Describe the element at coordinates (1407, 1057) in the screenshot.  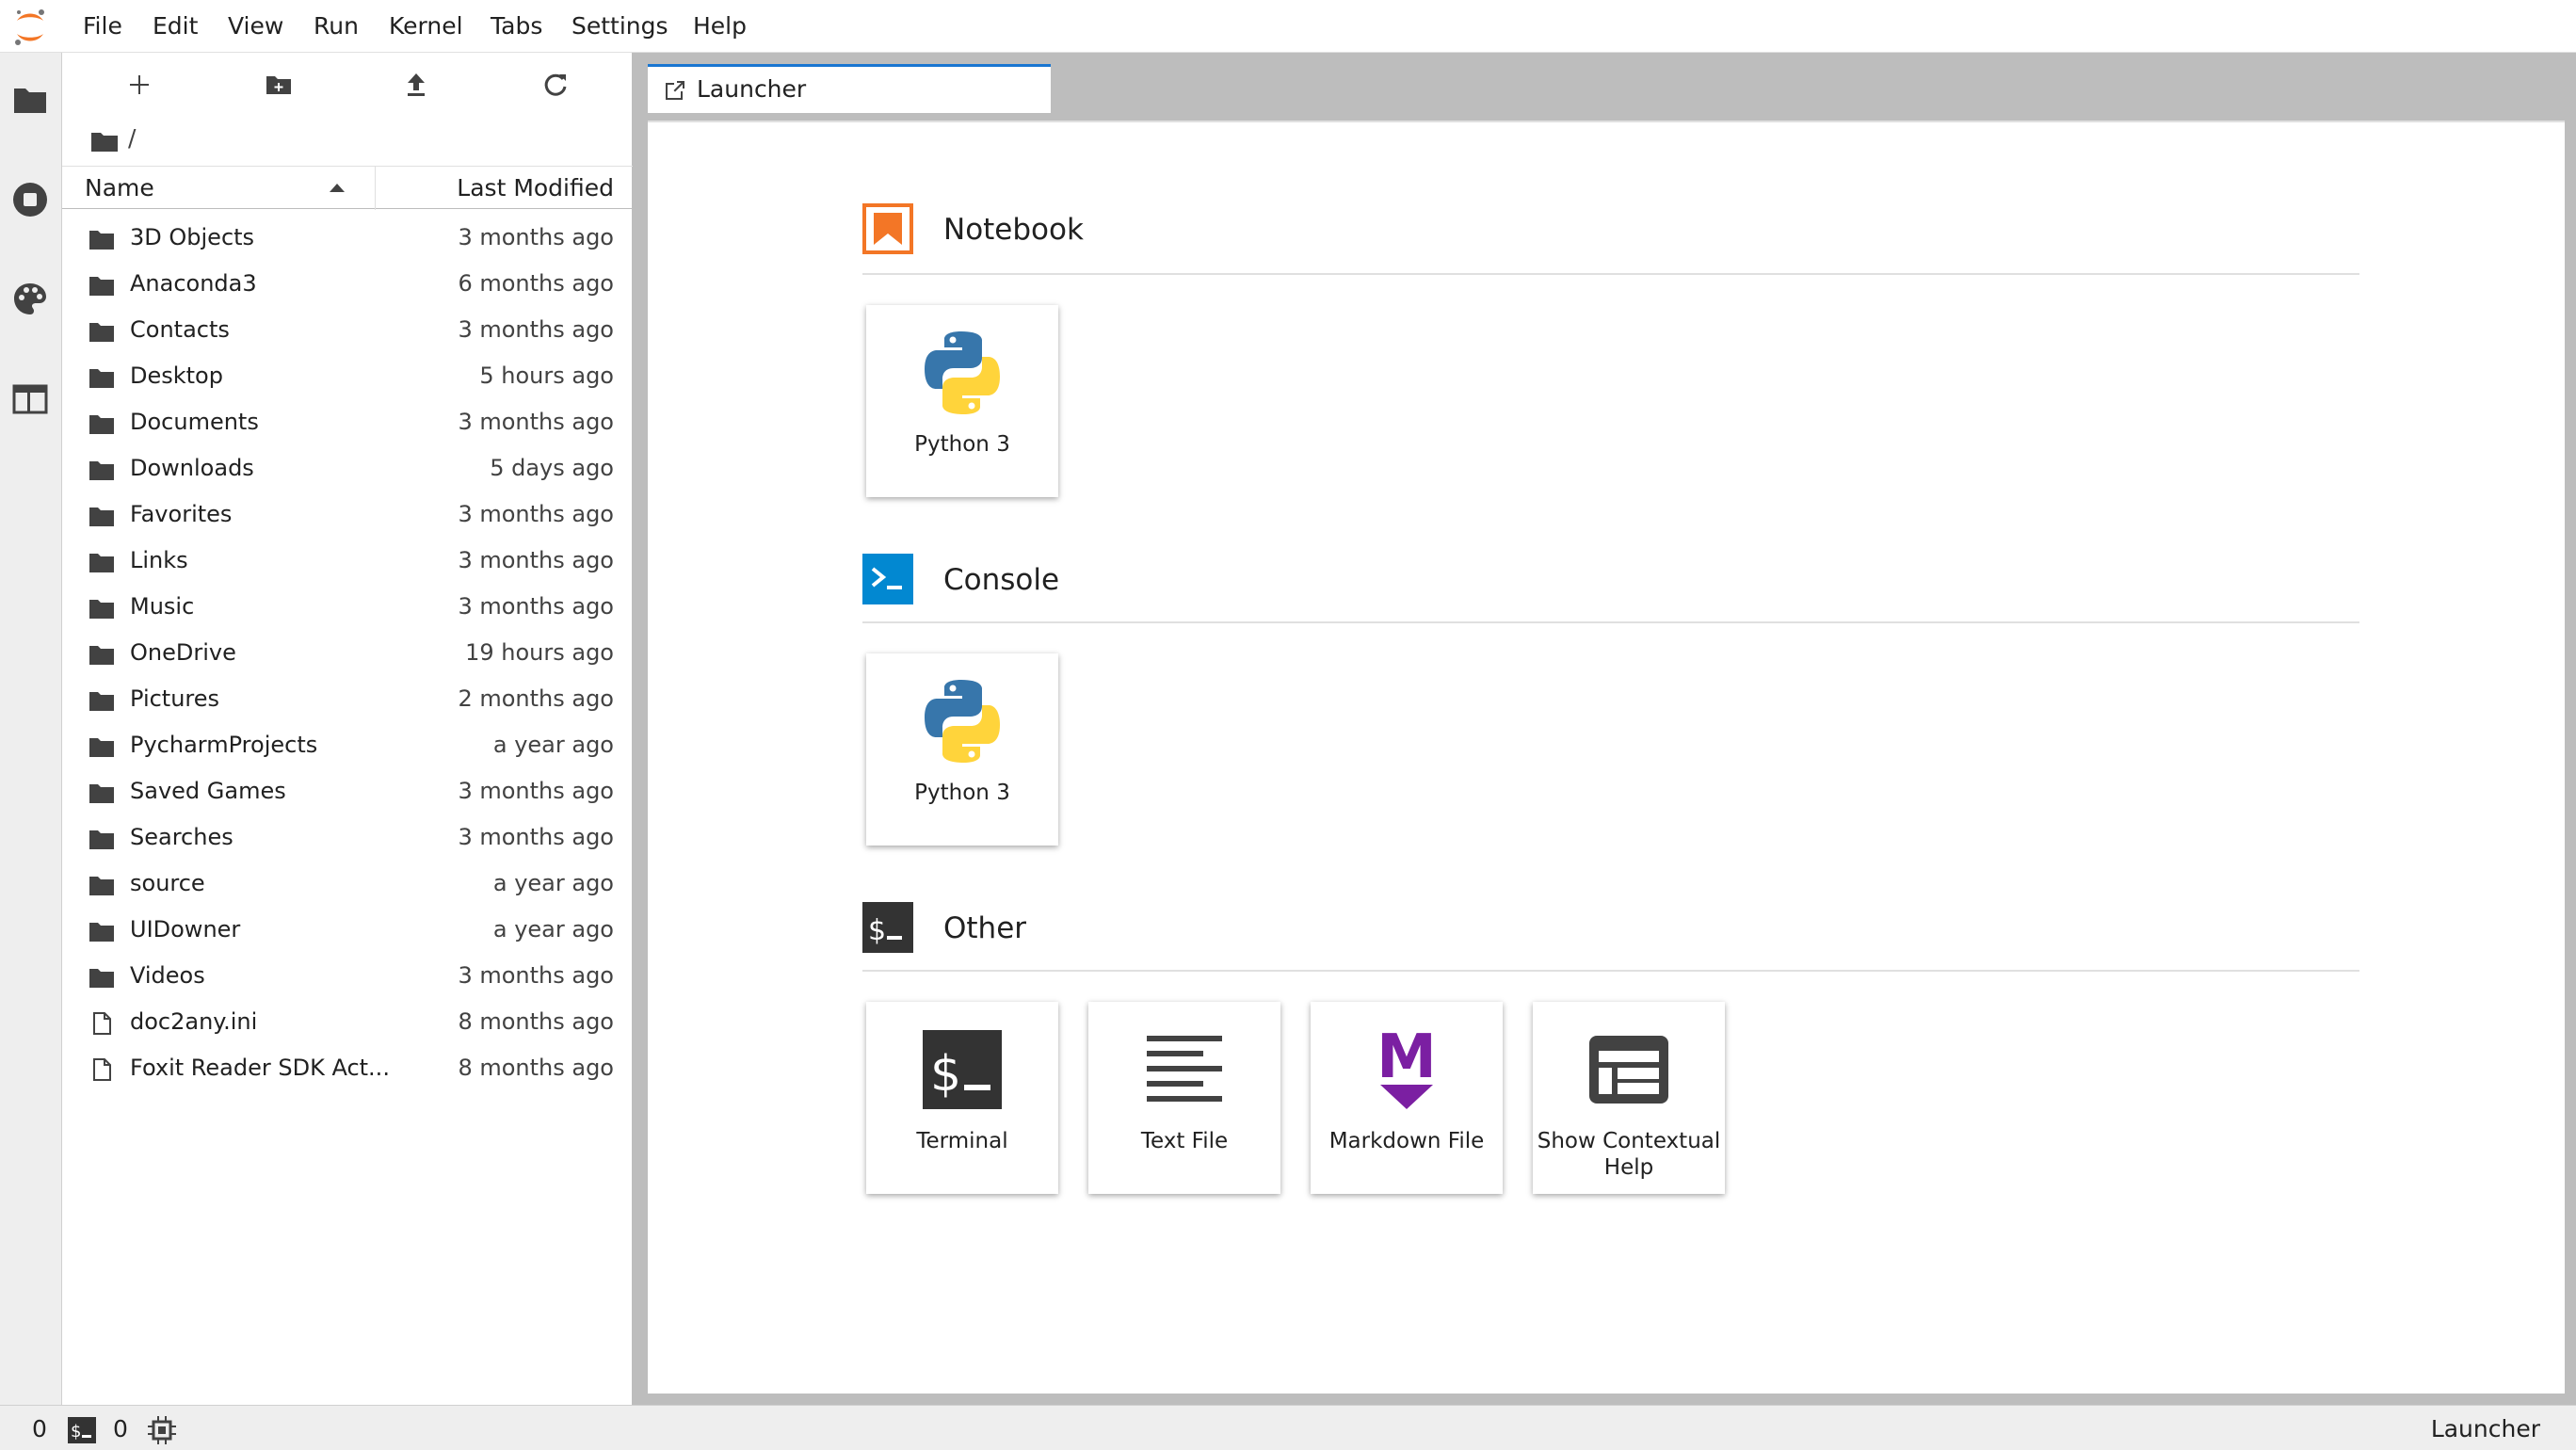
I see `svg-text: M` at that location.